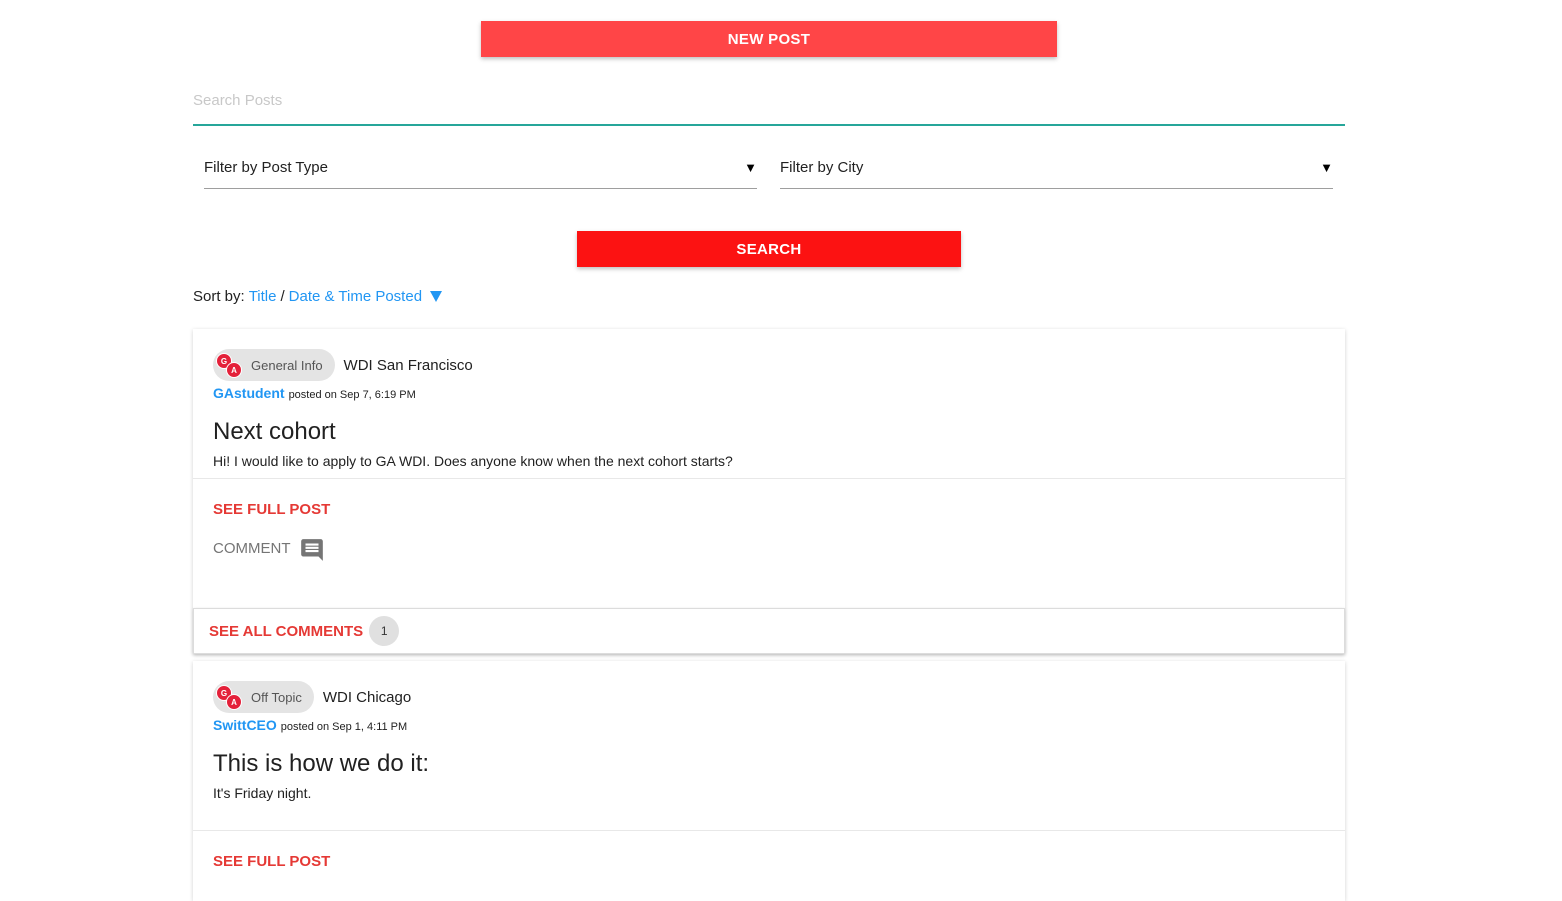 This screenshot has width=1562, height=901. What do you see at coordinates (436, 296) in the screenshot?
I see `sort-descending-icon` at bounding box center [436, 296].